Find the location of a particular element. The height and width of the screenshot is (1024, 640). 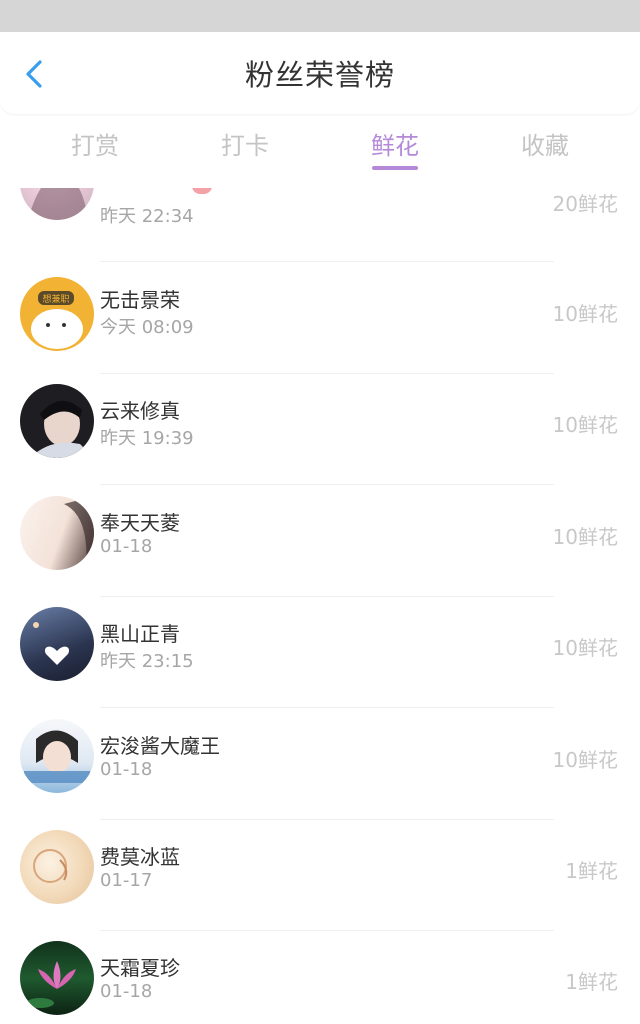

fan-row: 黑山正青 昨天 23:15 10鲜花 is located at coordinates (320, 652).